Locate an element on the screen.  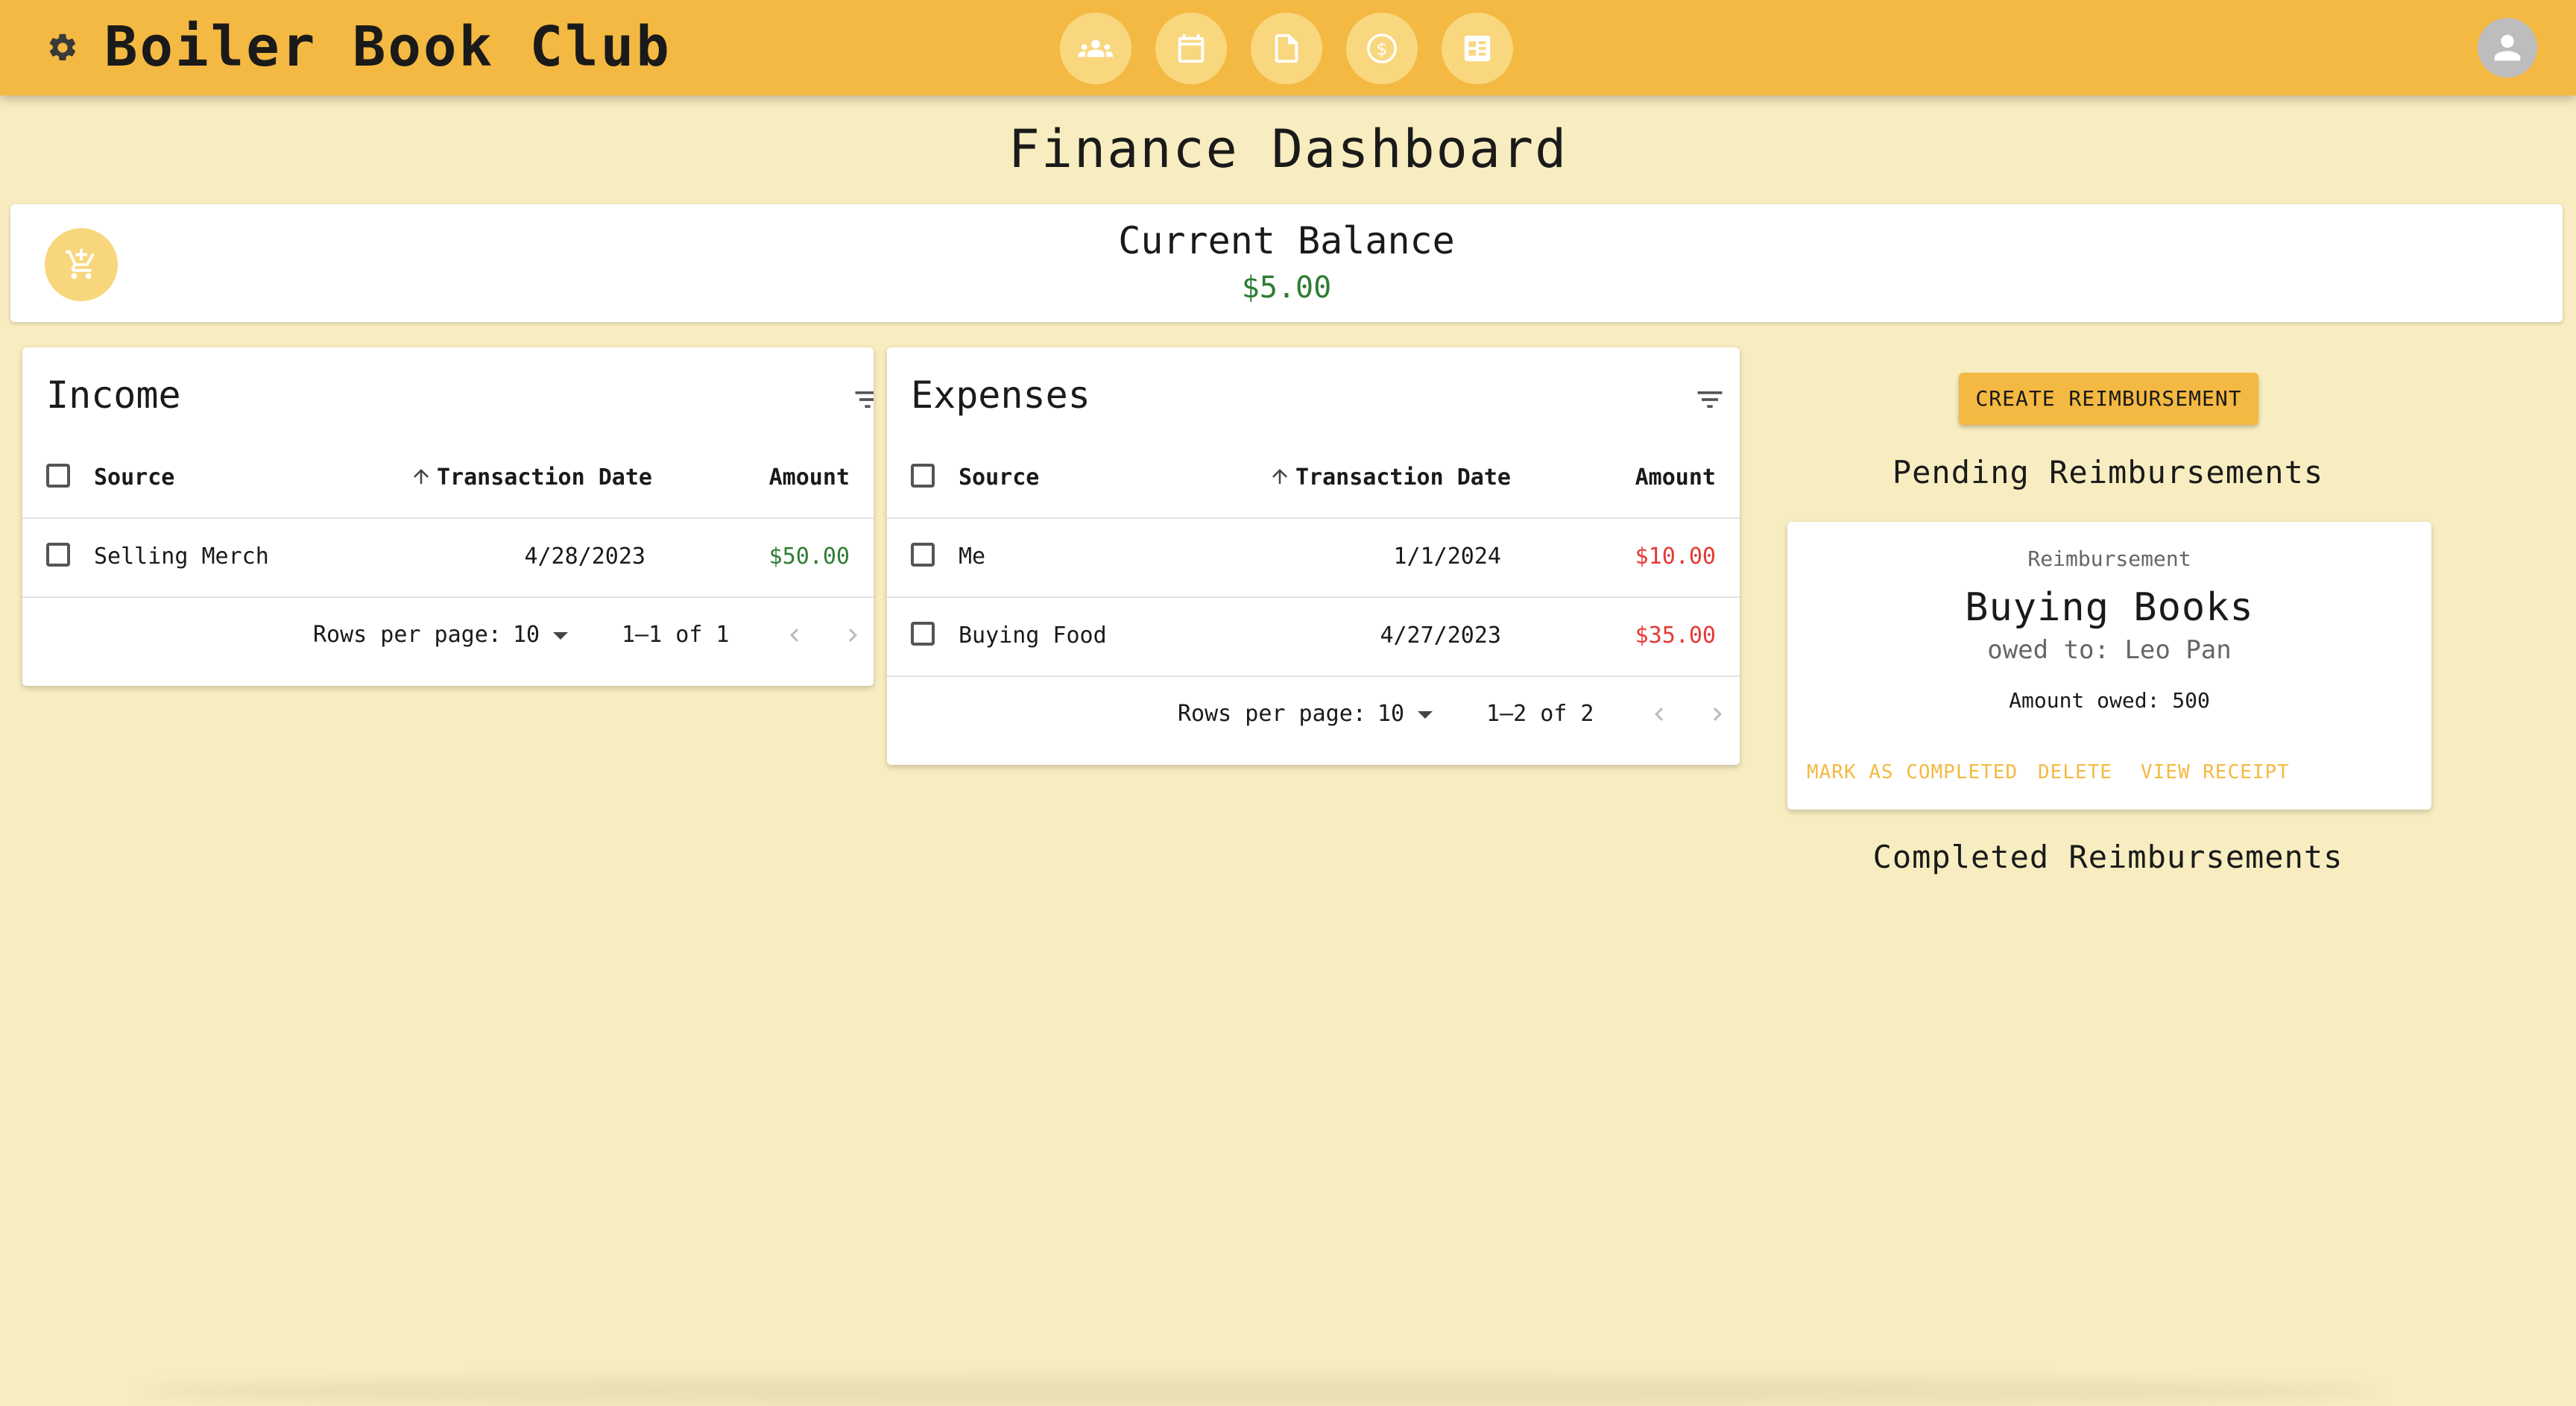
cell-amount: $10.00 is located at coordinates (1676, 556).